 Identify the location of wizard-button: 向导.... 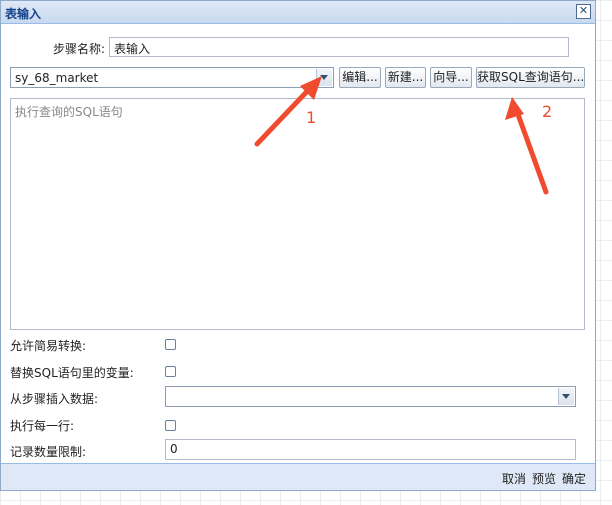
(451, 77).